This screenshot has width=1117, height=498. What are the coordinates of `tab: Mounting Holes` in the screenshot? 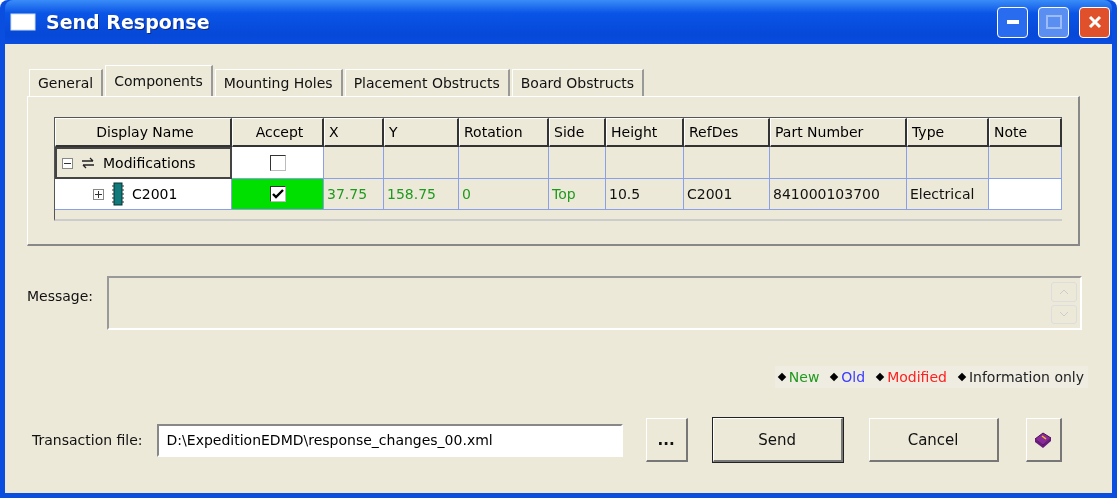 It's located at (278, 82).